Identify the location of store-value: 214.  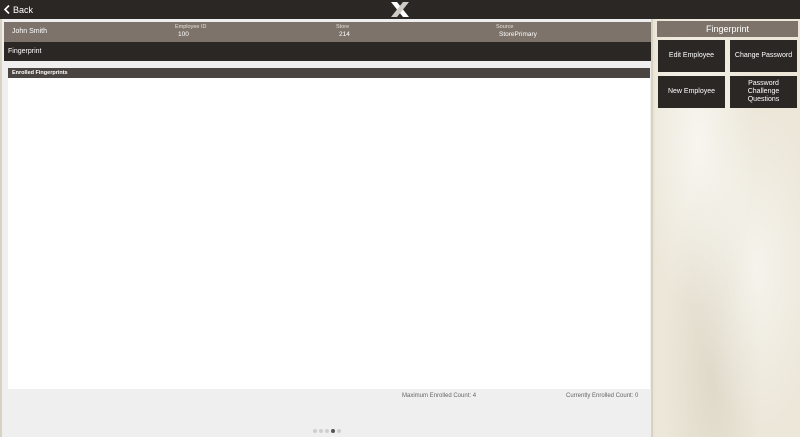
(344, 34).